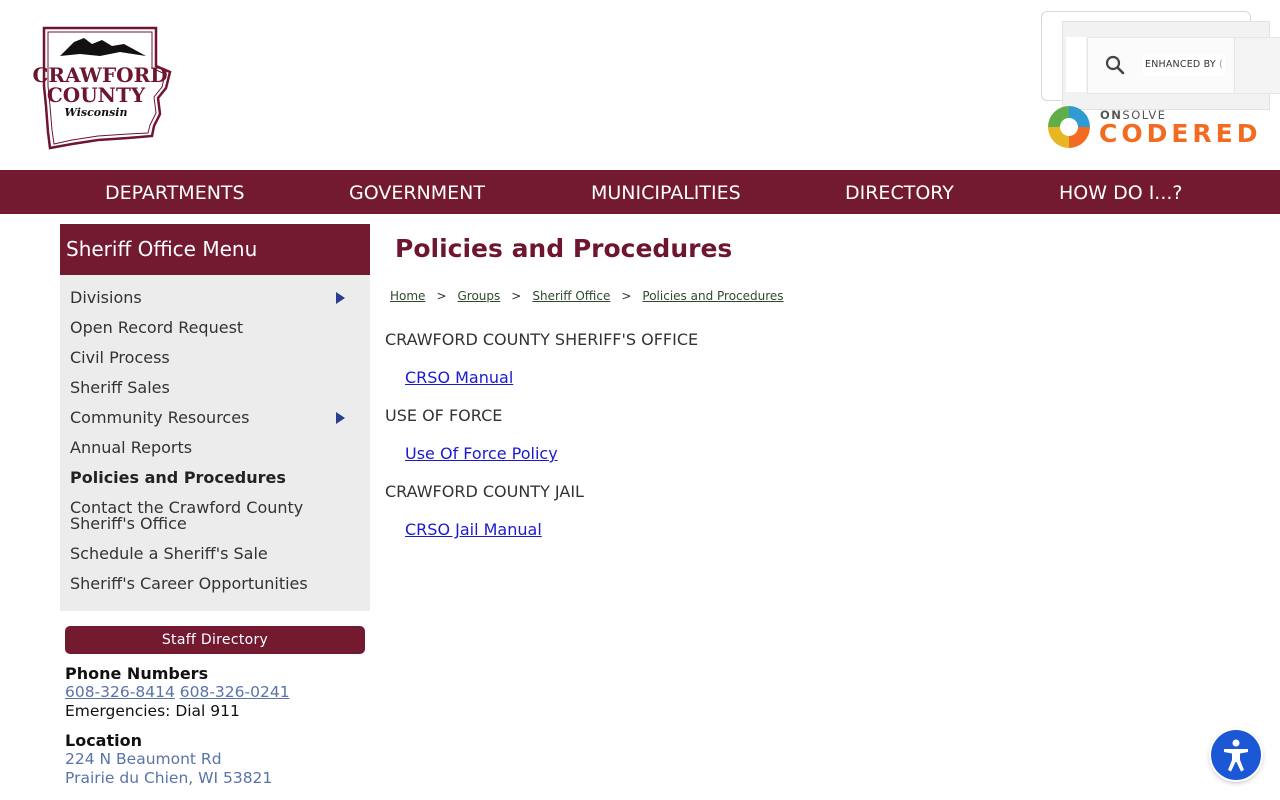  What do you see at coordinates (96, 95) in the screenshot?
I see `logo-line2: COUNTY` at bounding box center [96, 95].